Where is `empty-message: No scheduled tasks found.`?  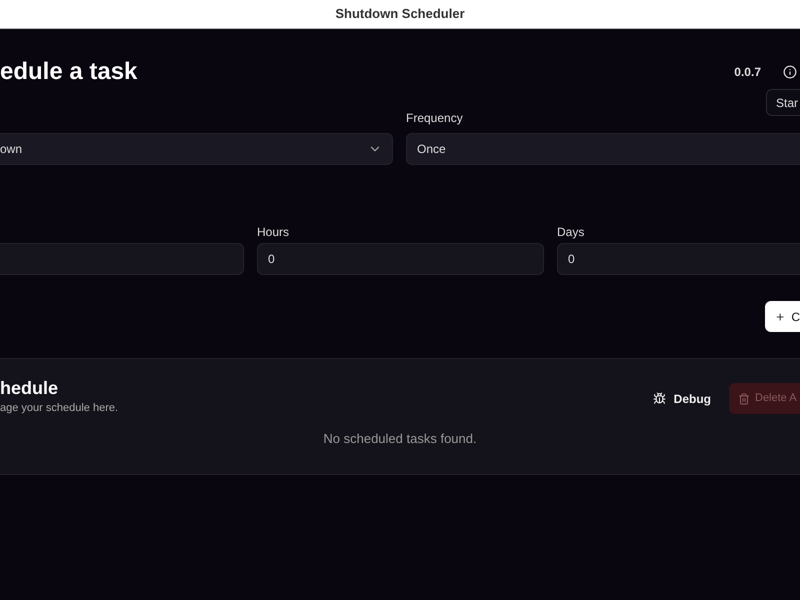 empty-message: No scheduled tasks found. is located at coordinates (400, 439).